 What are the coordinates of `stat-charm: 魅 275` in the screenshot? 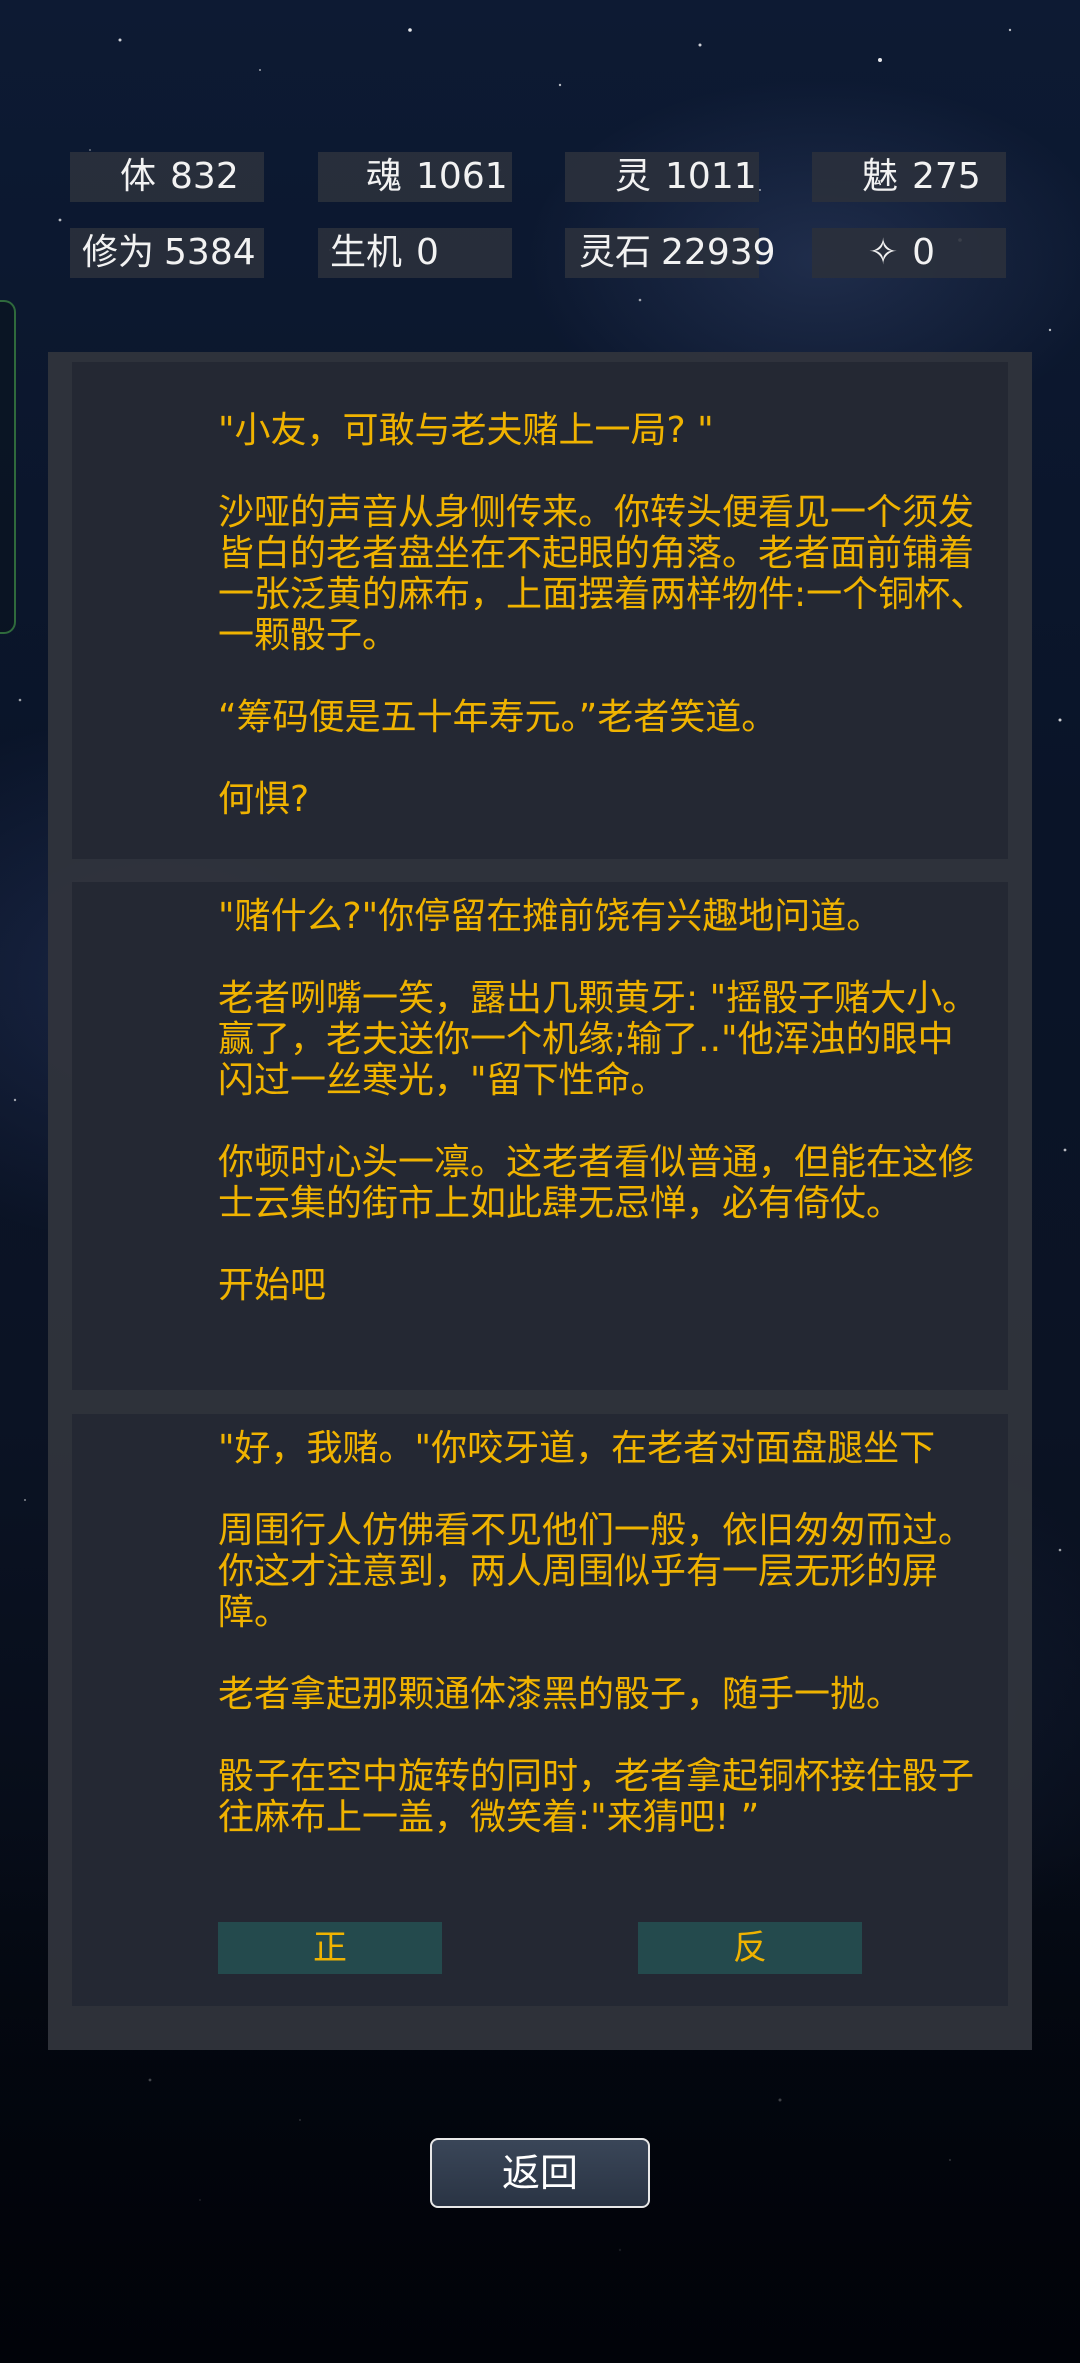 It's located at (909, 177).